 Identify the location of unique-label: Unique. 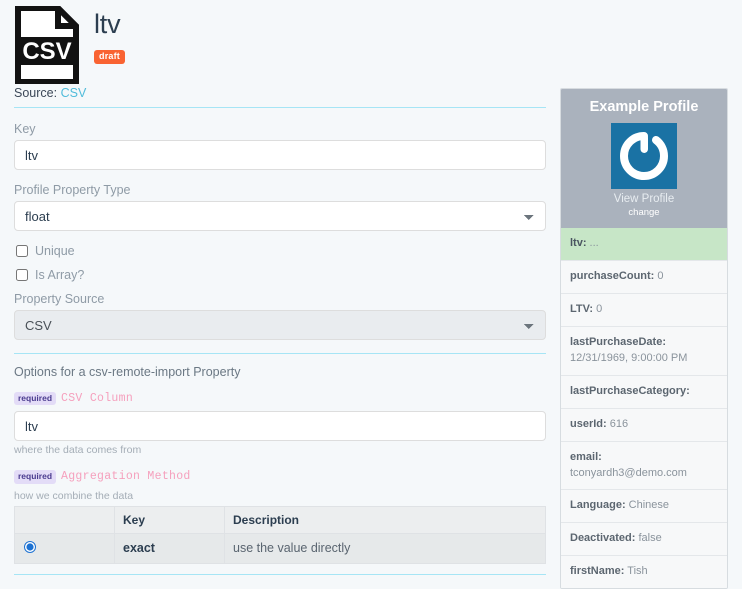
(55, 251).